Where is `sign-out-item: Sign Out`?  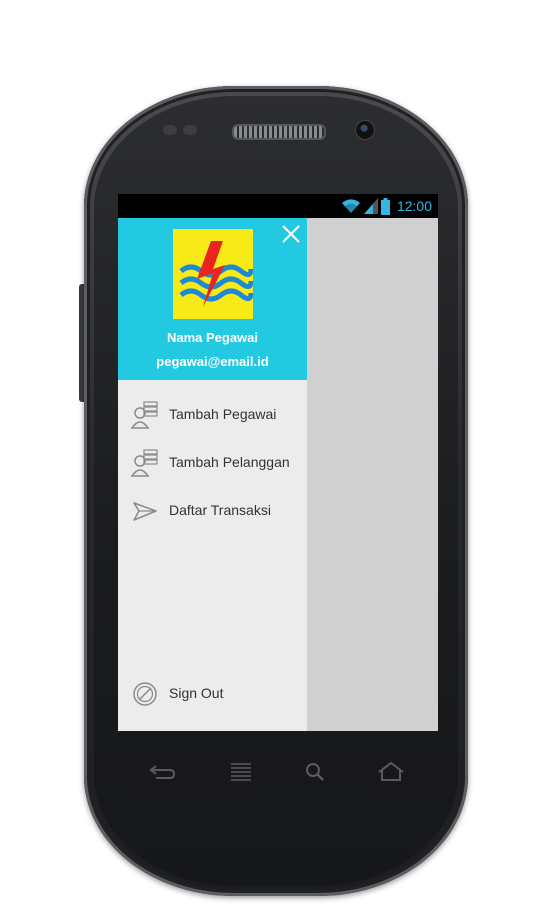
sign-out-item: Sign Out is located at coordinates (212, 695).